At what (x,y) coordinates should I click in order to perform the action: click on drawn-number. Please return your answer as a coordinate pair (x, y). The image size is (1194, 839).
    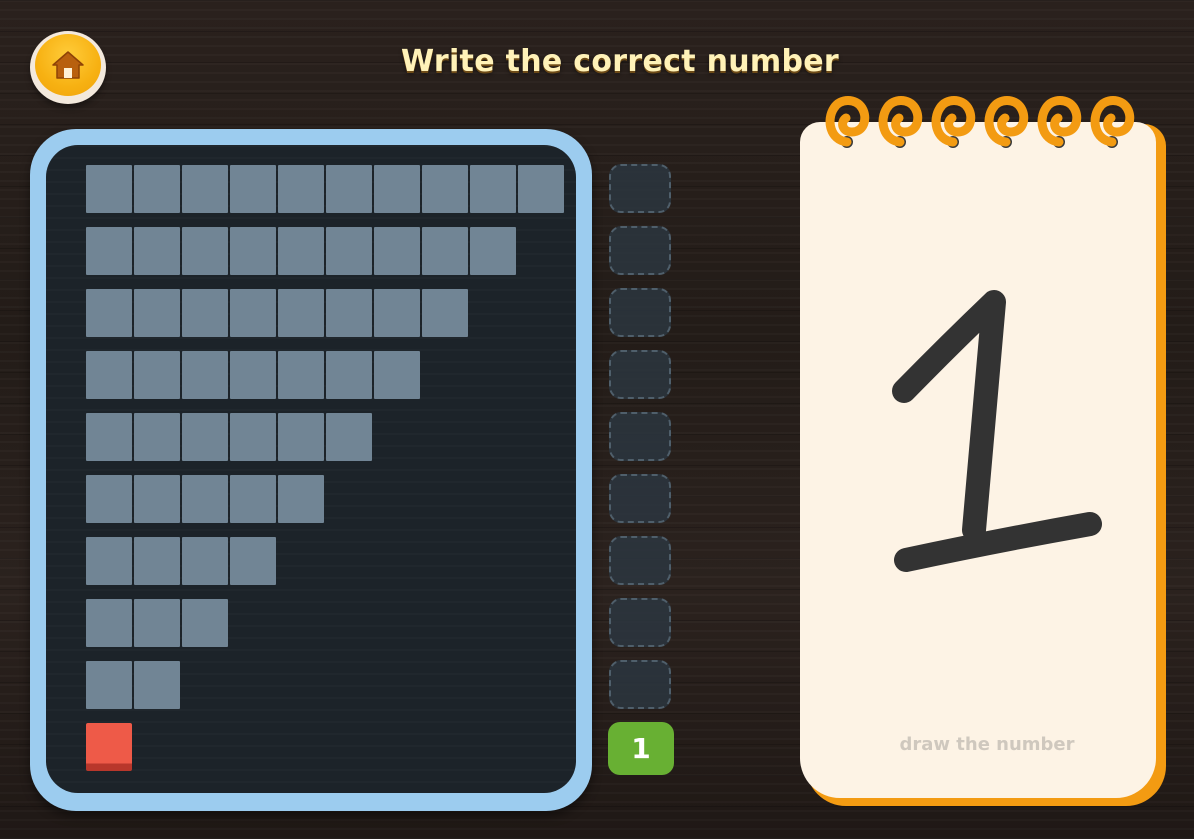
    Looking at the image, I should click on (997, 431).